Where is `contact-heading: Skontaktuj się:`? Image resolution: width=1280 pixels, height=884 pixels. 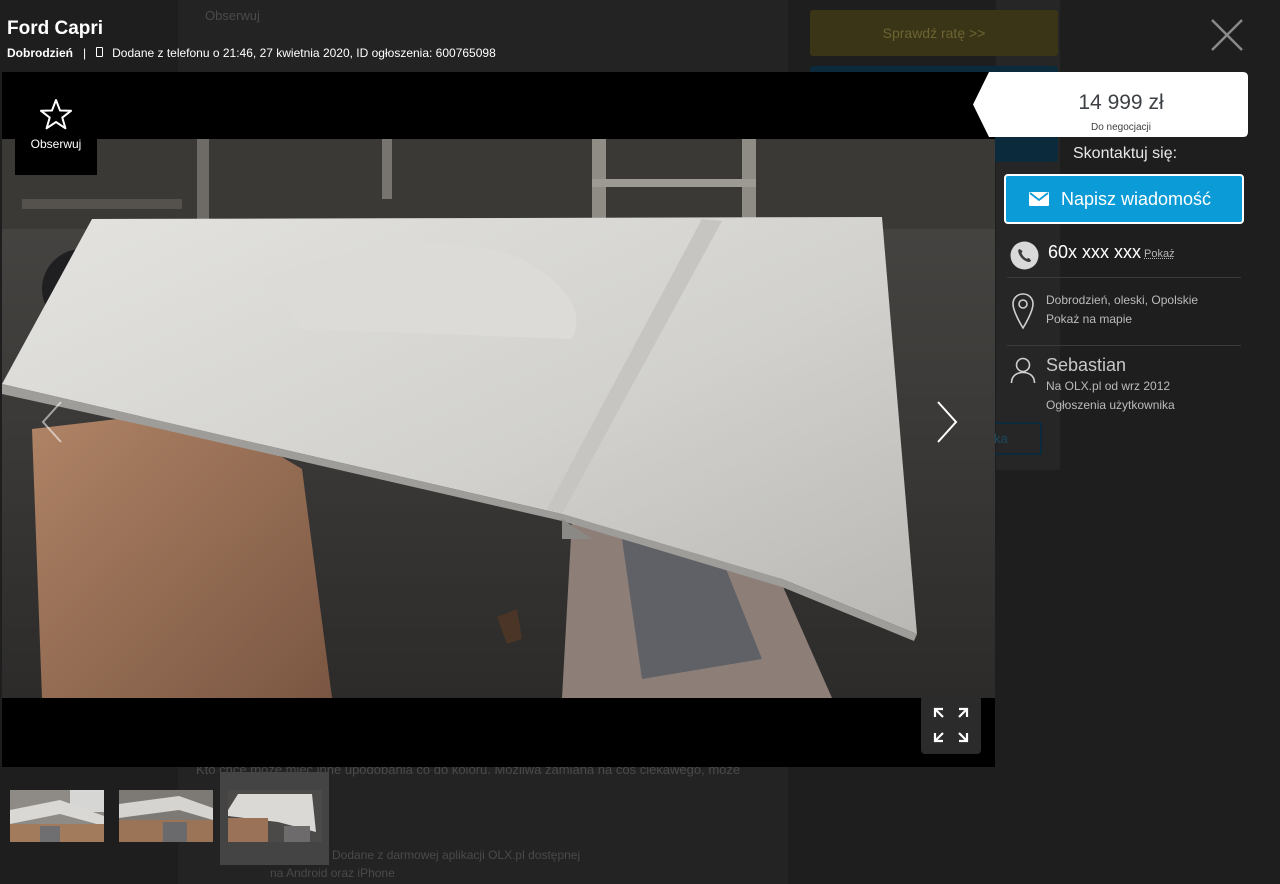 contact-heading: Skontaktuj się: is located at coordinates (1125, 153).